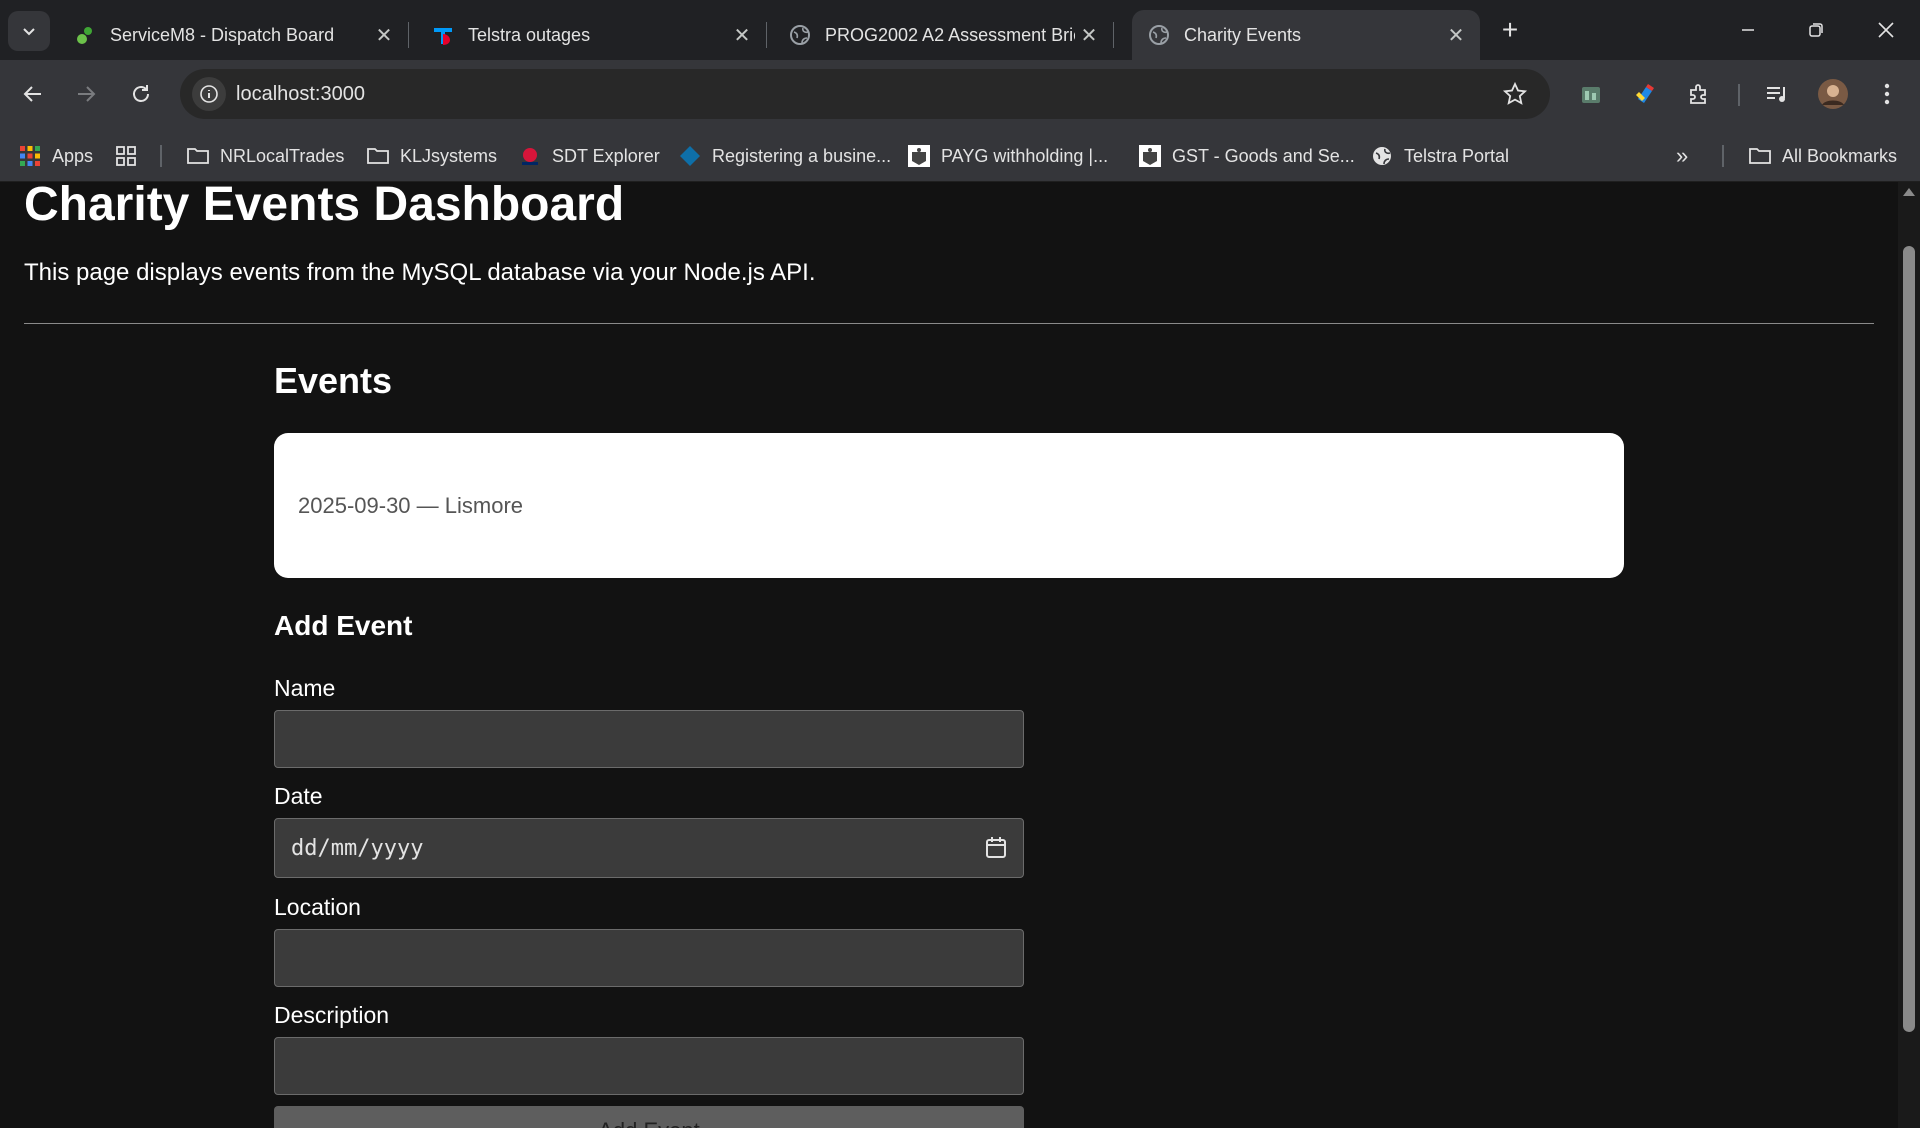 This screenshot has height=1128, width=1920. I want to click on tab-charity-events: Charity Events ✕, so click(1306, 35).